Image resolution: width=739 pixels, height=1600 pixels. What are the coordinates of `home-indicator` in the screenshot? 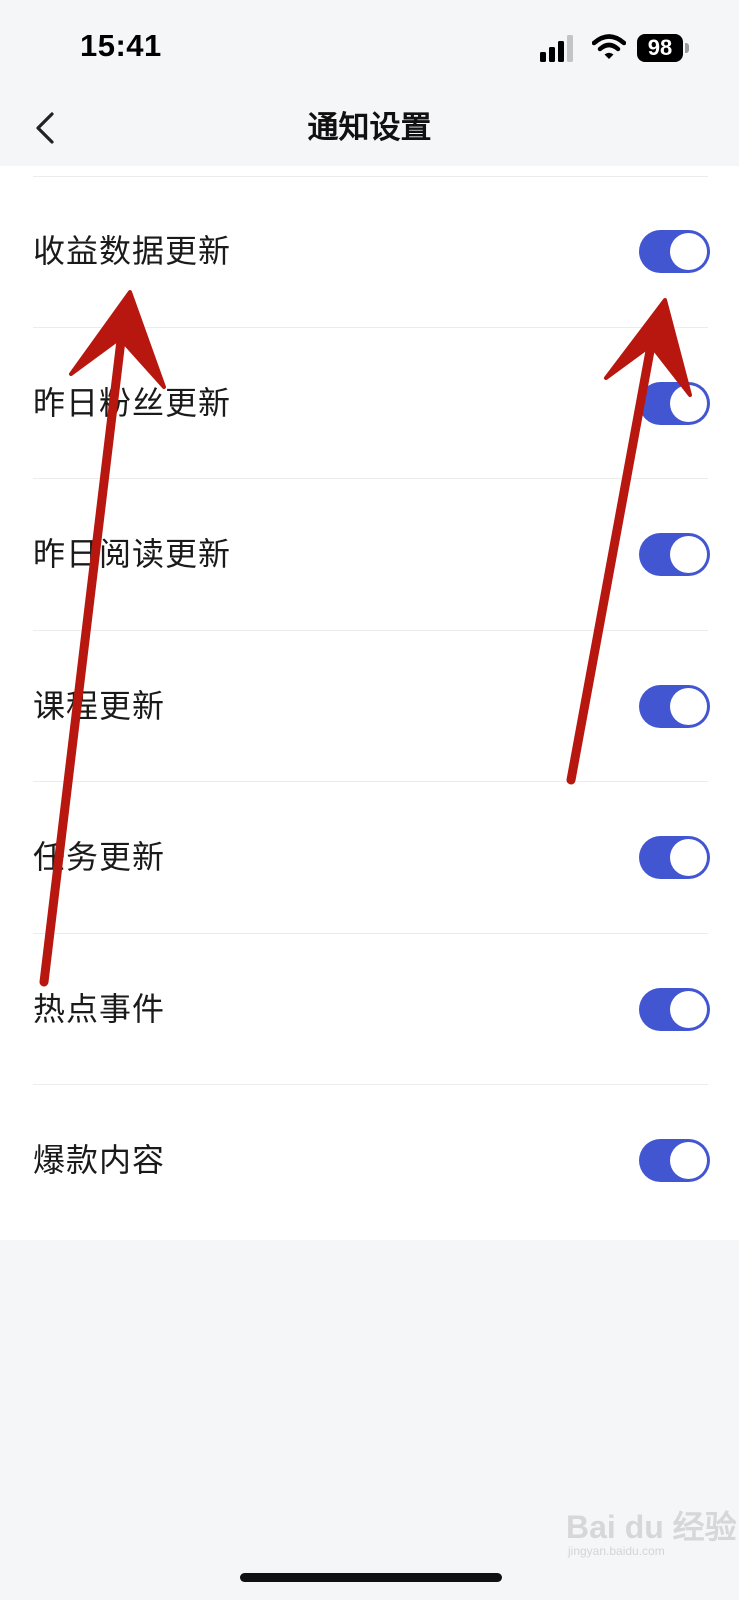 It's located at (371, 1577).